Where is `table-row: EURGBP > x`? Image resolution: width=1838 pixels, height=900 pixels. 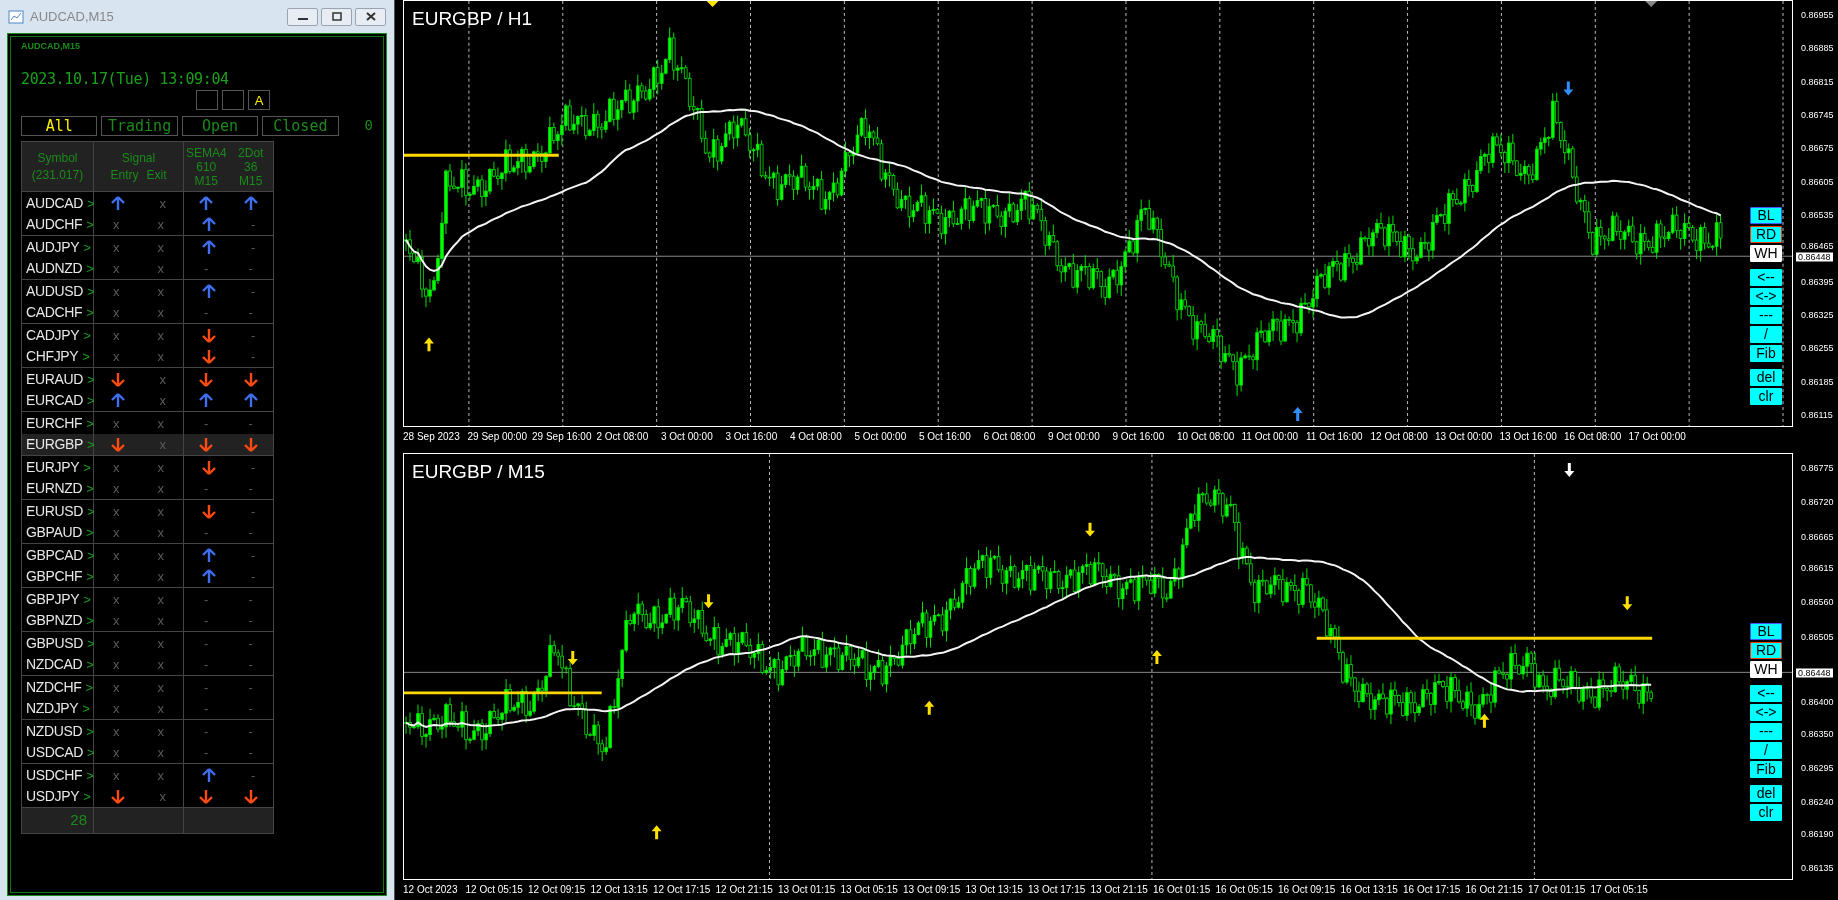 table-row: EURGBP > x is located at coordinates (147, 445).